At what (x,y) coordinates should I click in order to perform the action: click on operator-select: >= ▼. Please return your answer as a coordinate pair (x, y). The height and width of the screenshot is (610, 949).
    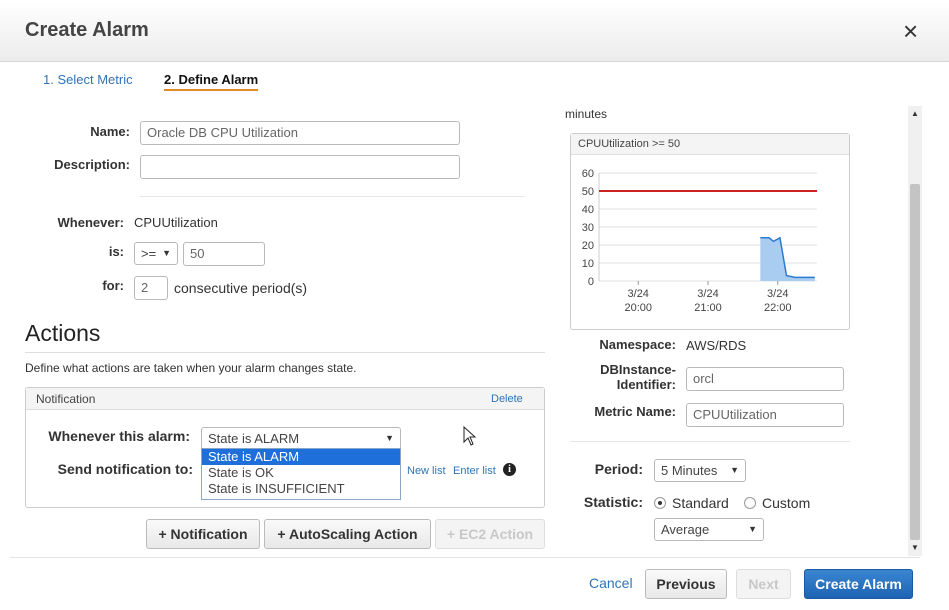
    Looking at the image, I should click on (156, 253).